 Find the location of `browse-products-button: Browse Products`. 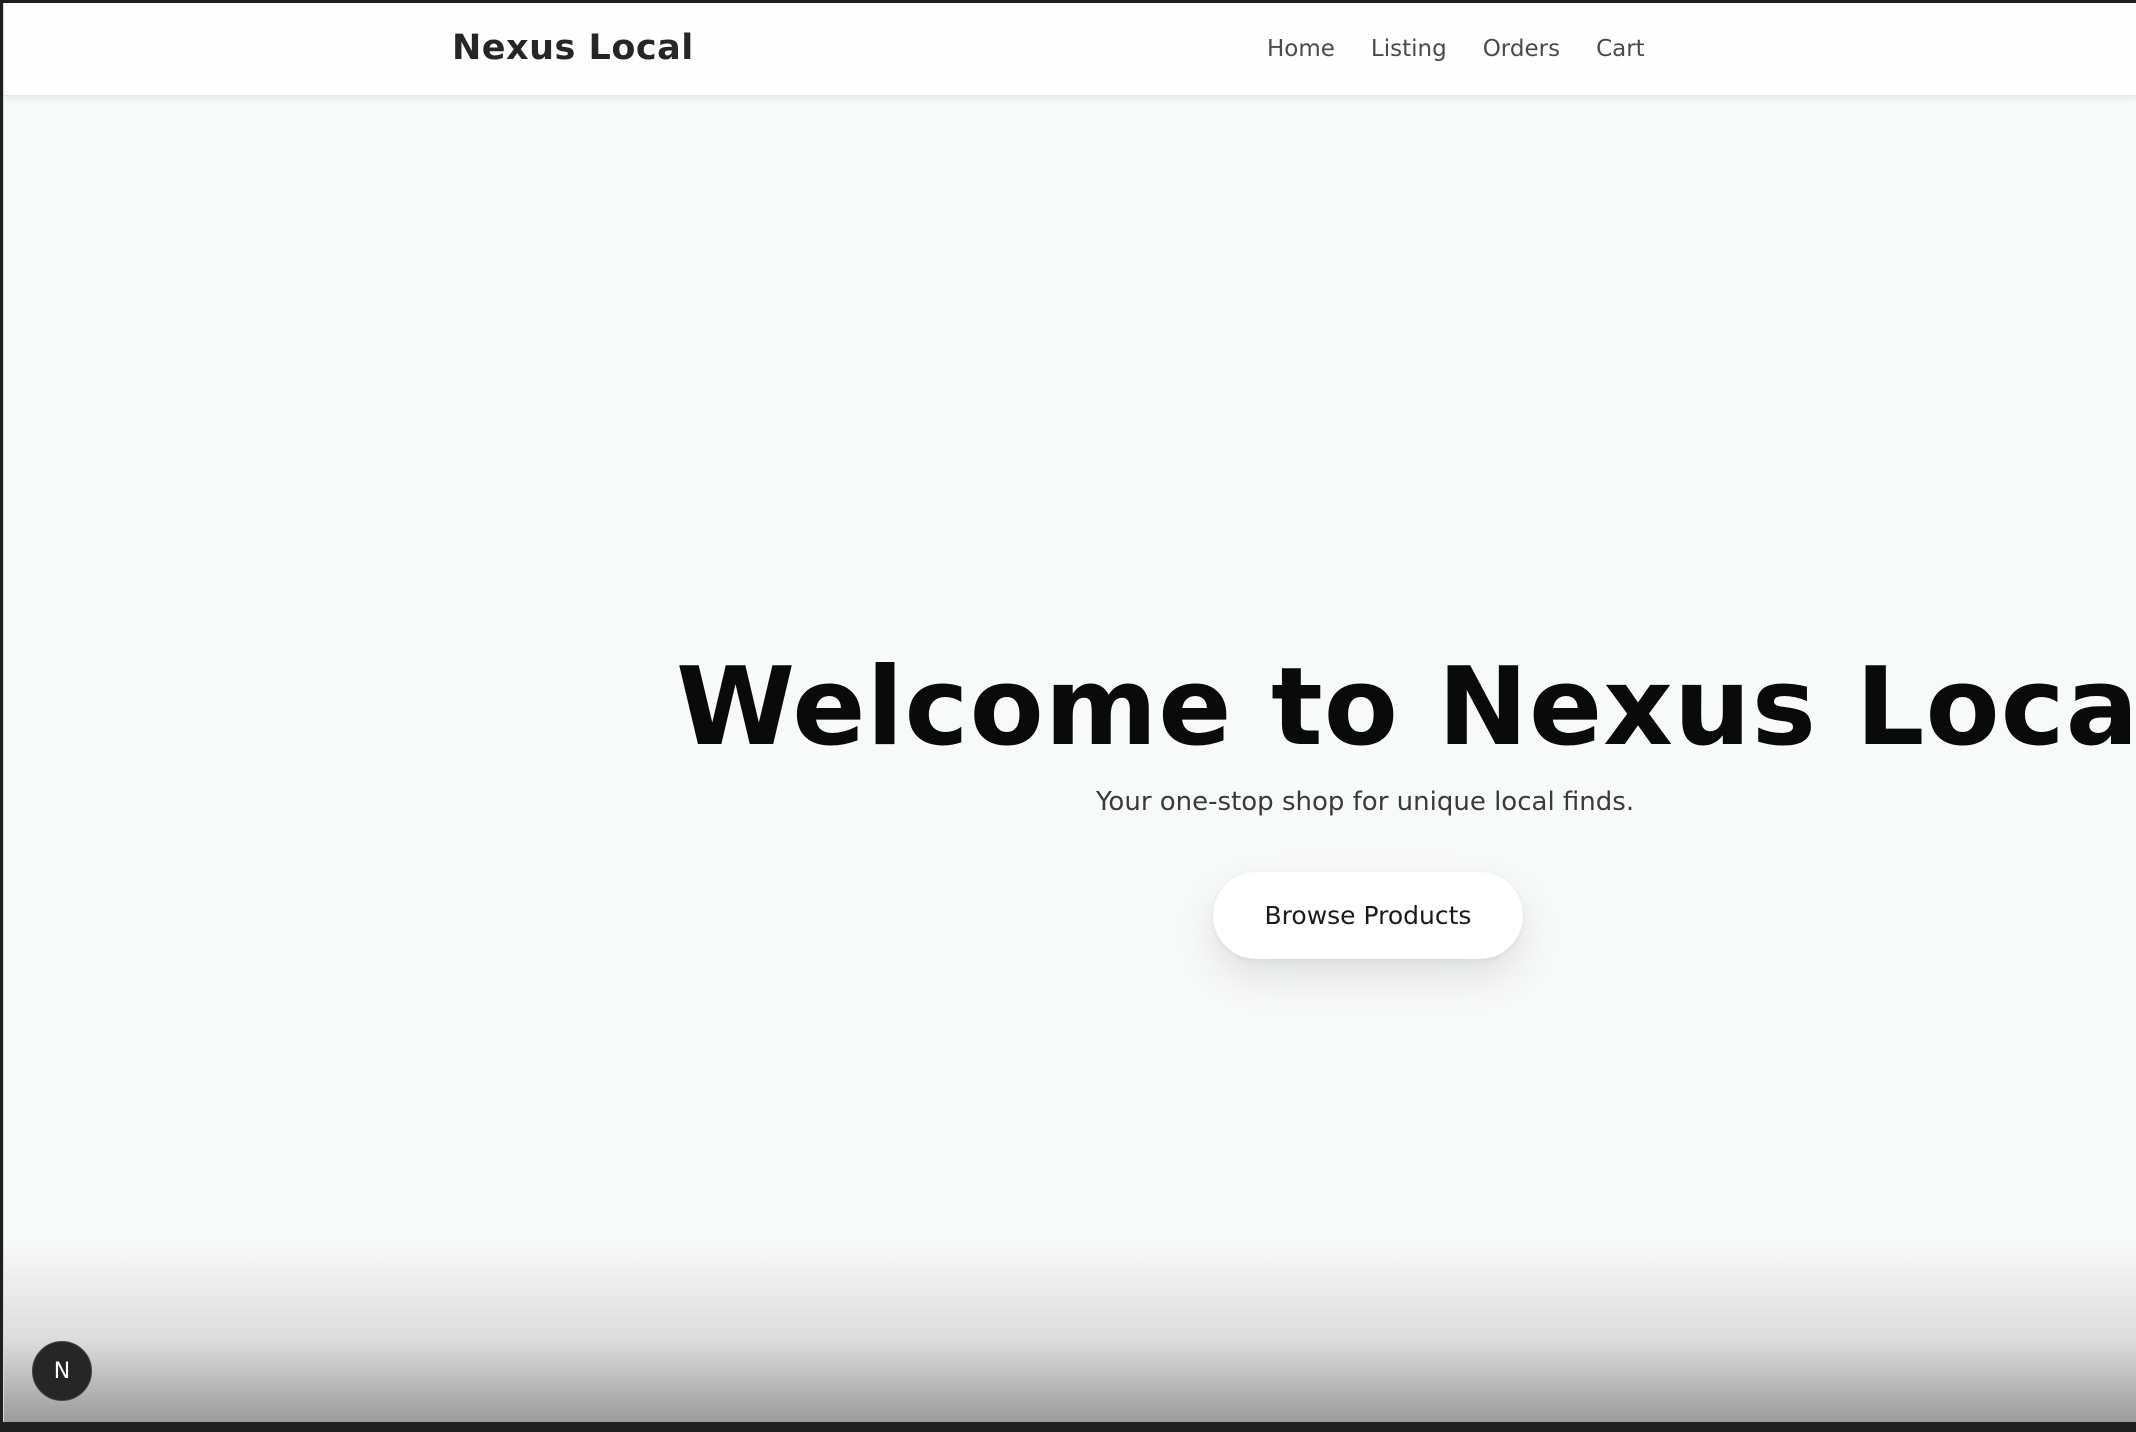

browse-products-button: Browse Products is located at coordinates (1368, 915).